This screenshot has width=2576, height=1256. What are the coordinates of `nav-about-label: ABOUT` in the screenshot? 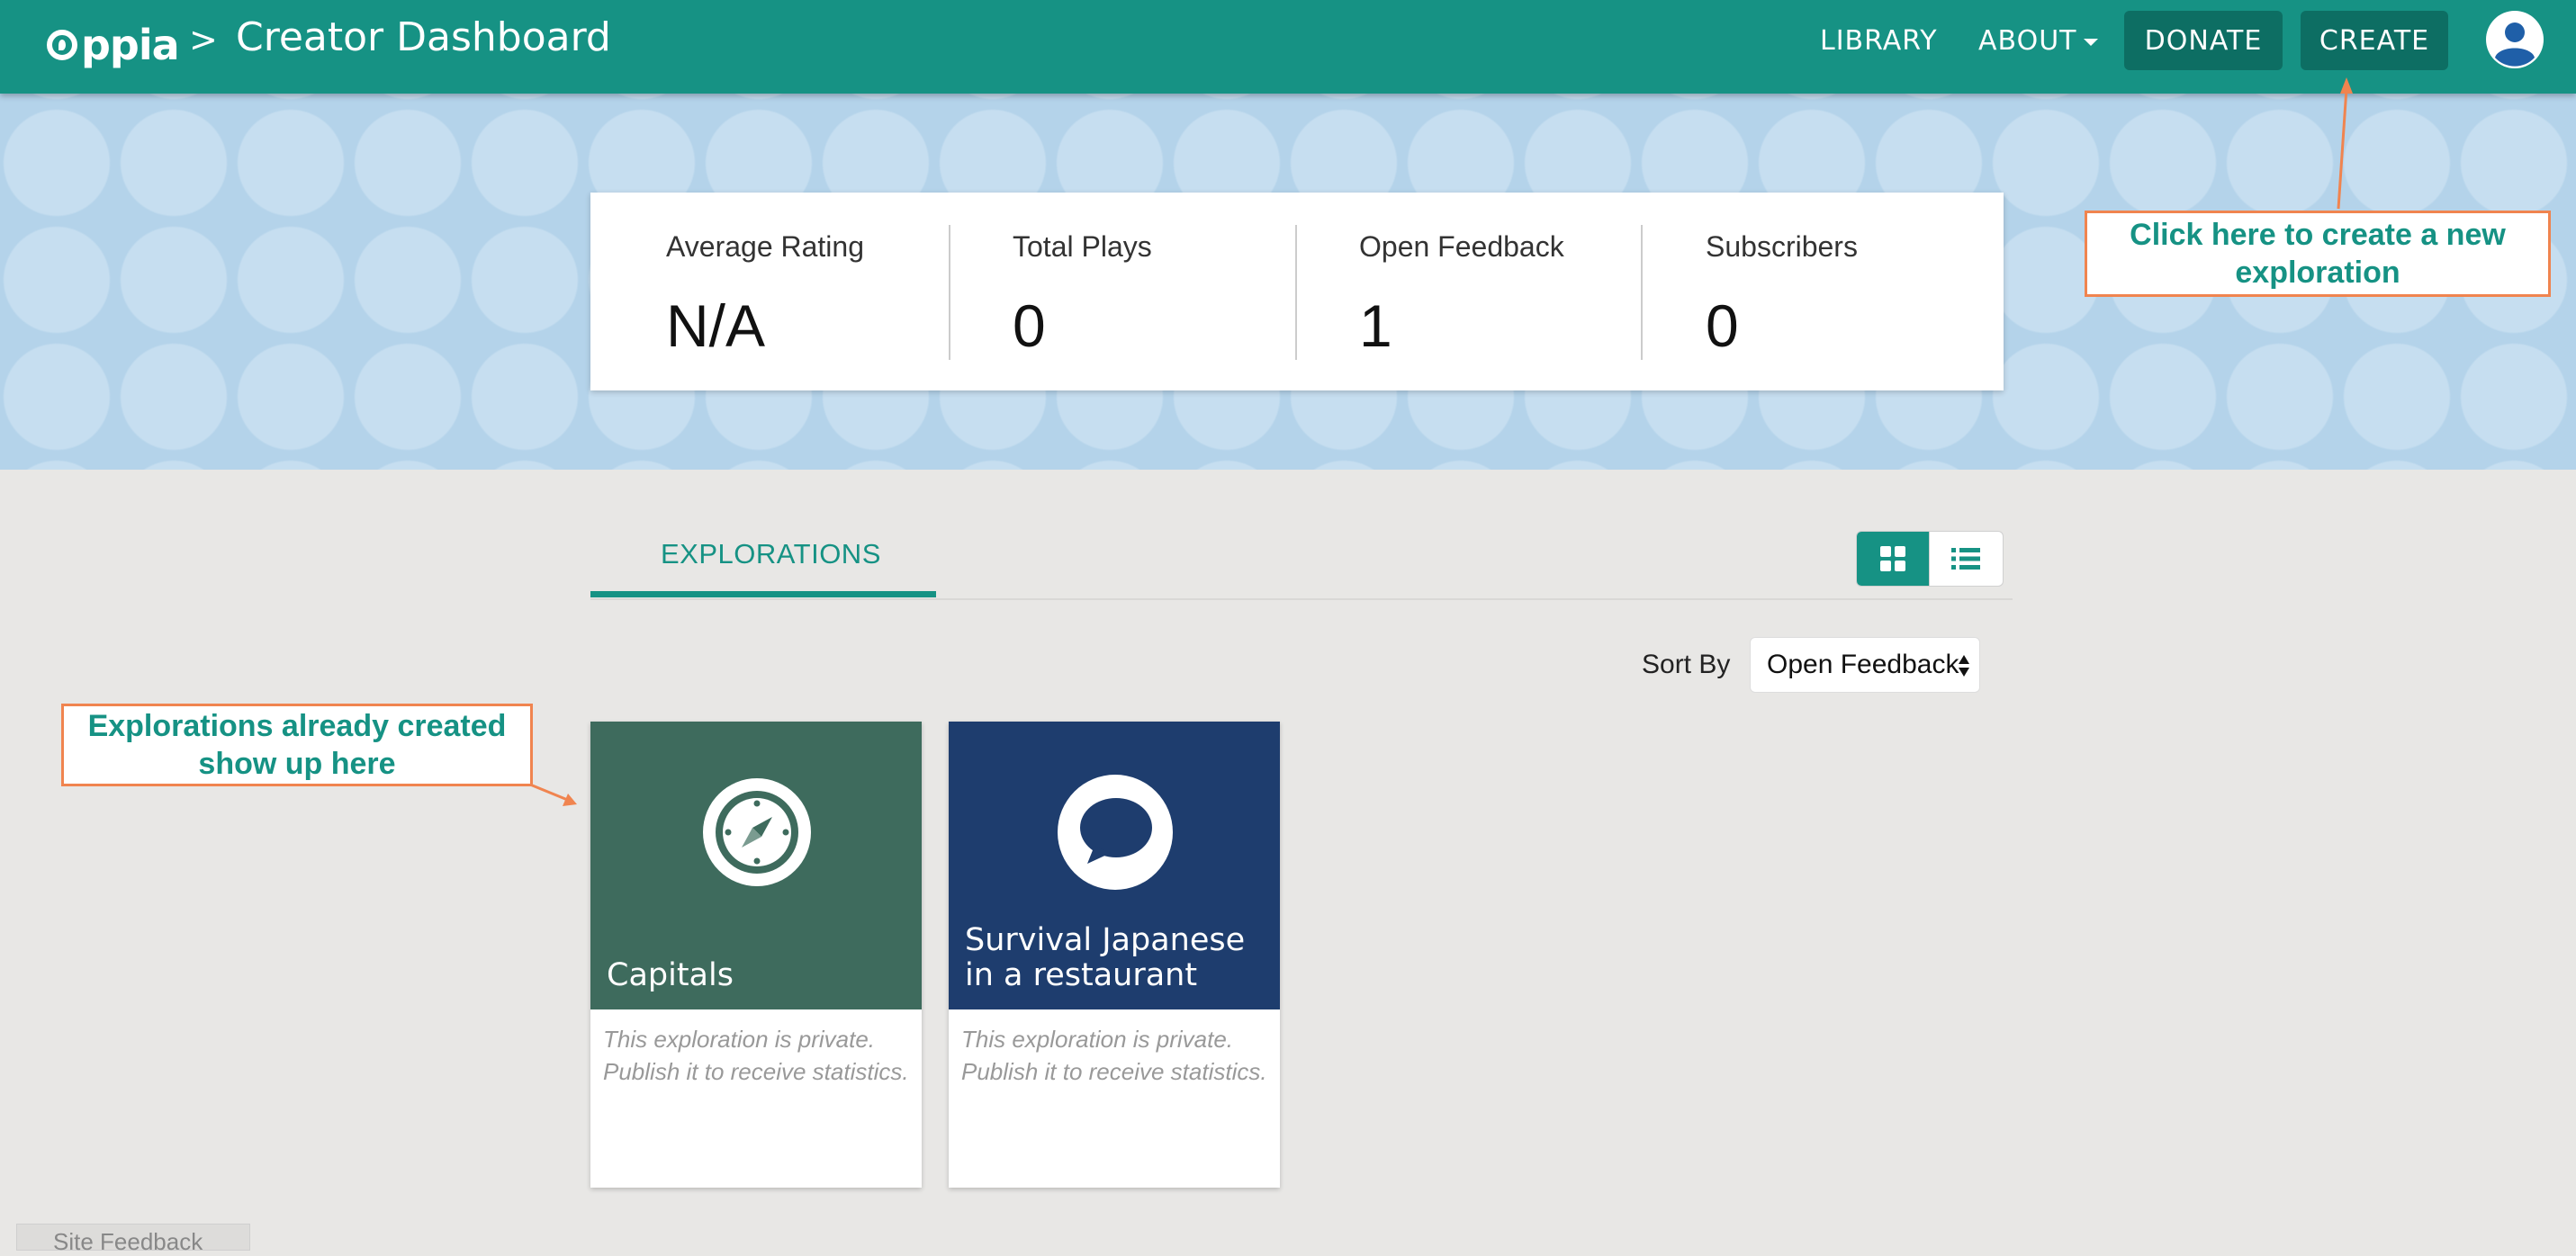 It's located at (2027, 41).